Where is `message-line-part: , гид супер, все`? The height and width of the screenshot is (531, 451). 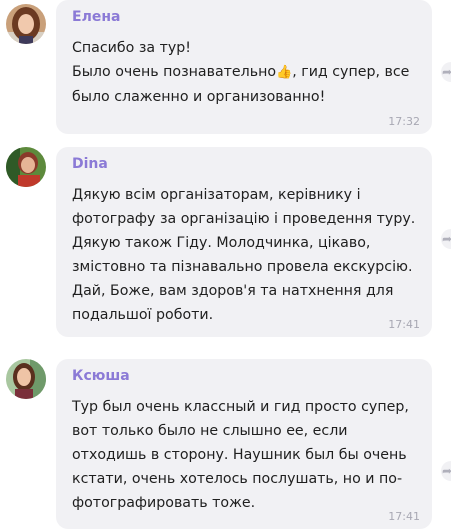 message-line-part: , гид супер, все is located at coordinates (351, 72).